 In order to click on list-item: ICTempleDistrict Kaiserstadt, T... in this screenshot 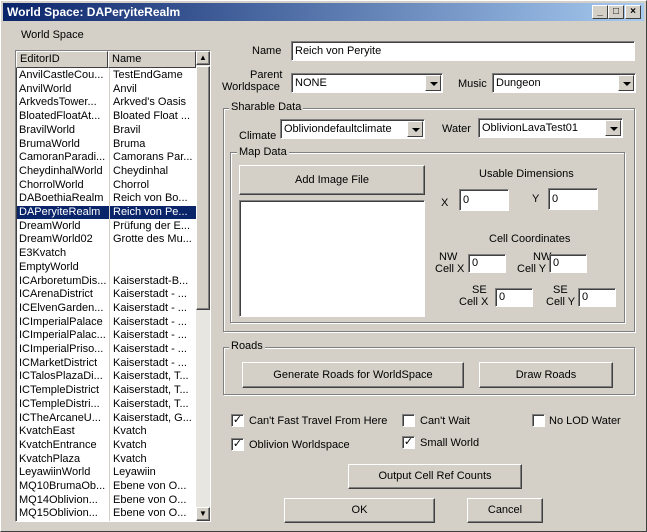, I will do `click(107, 390)`.